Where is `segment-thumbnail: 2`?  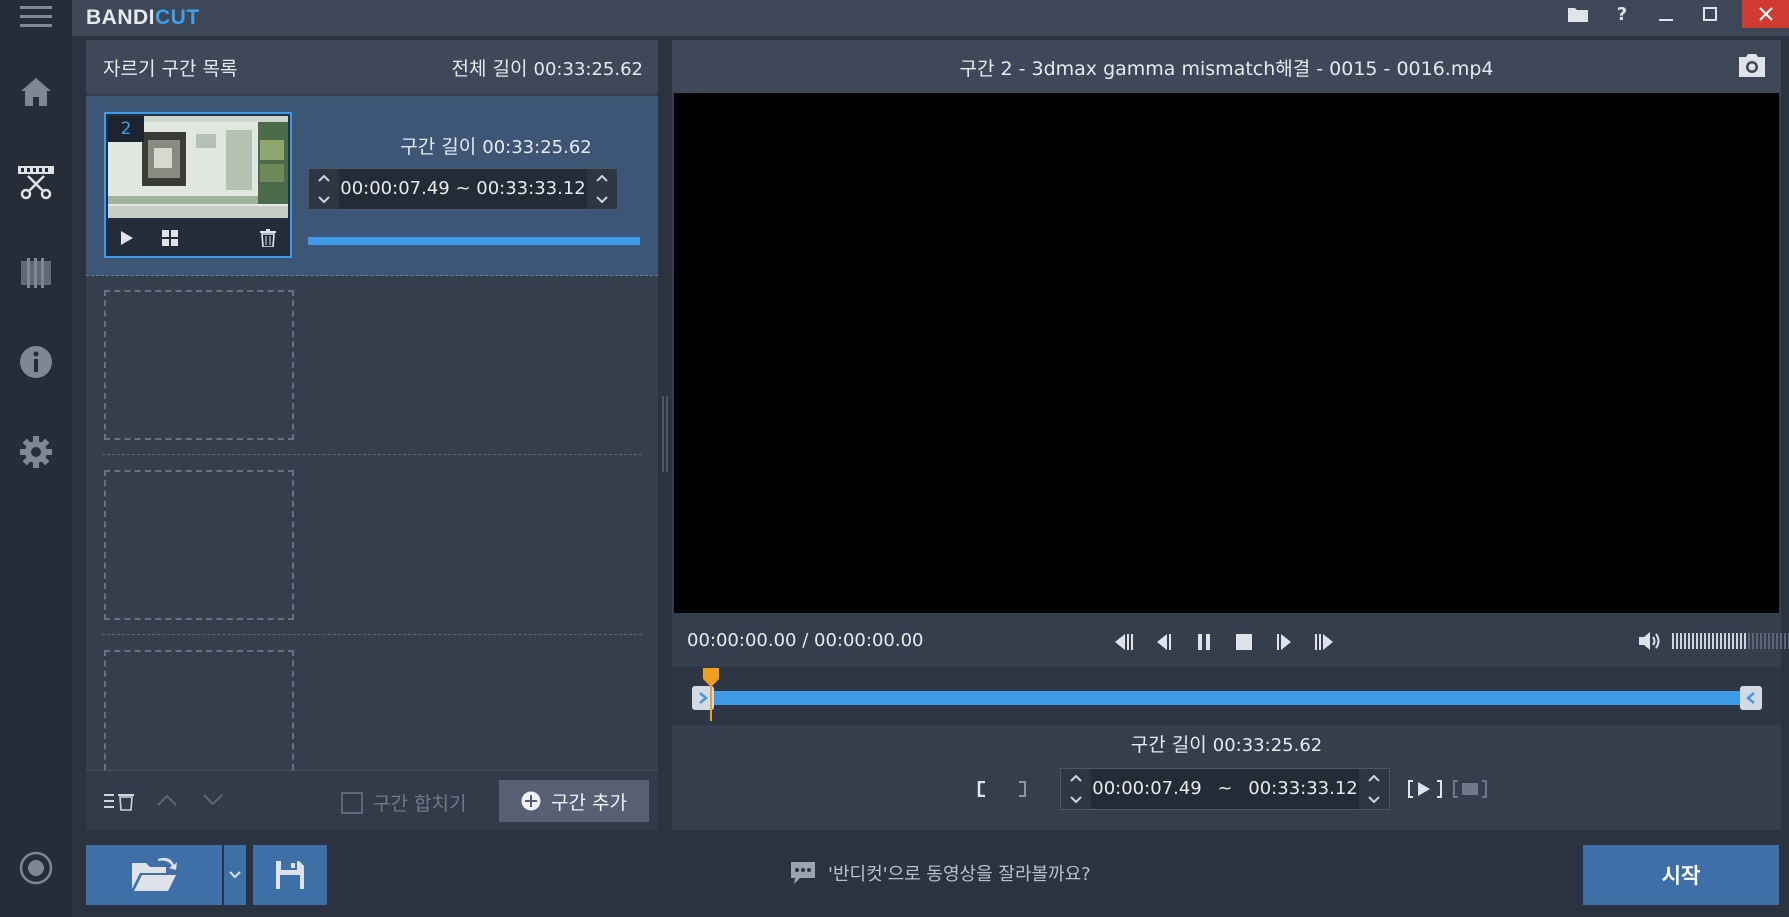 segment-thumbnail: 2 is located at coordinates (198, 185).